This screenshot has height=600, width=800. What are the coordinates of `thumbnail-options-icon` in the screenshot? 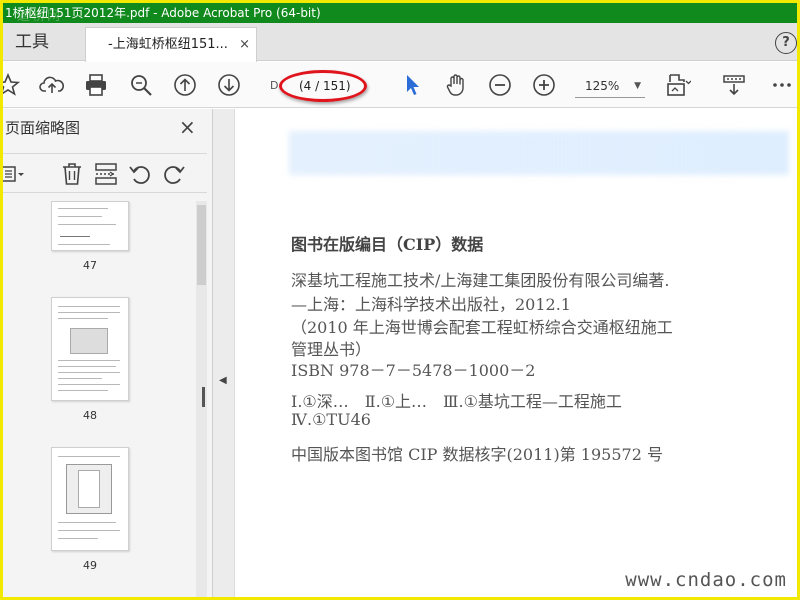 It's located at (14, 174).